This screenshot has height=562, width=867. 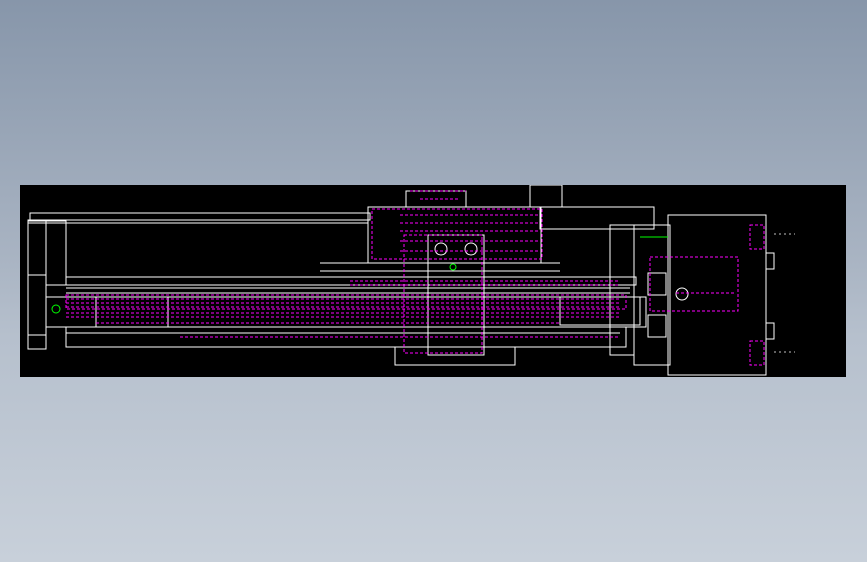 I want to click on motor-housing, so click(x=717, y=295).